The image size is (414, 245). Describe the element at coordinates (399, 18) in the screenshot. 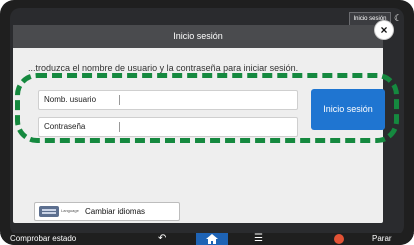

I see `moon-icon: ☾` at that location.